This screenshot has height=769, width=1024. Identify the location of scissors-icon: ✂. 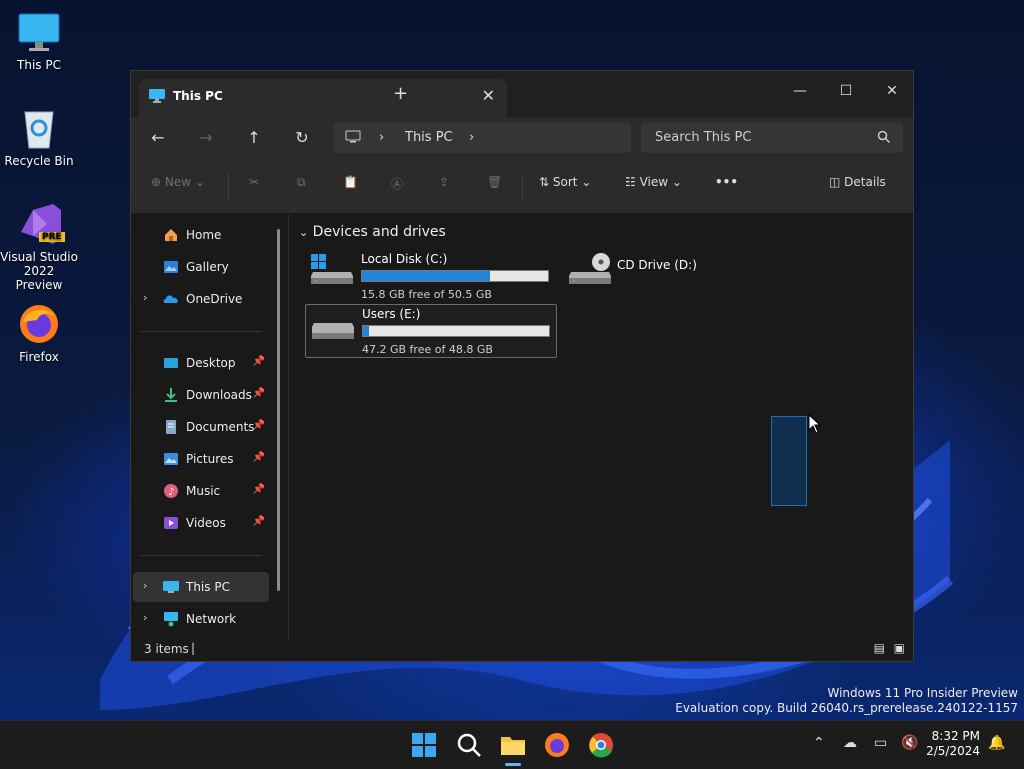
(254, 182).